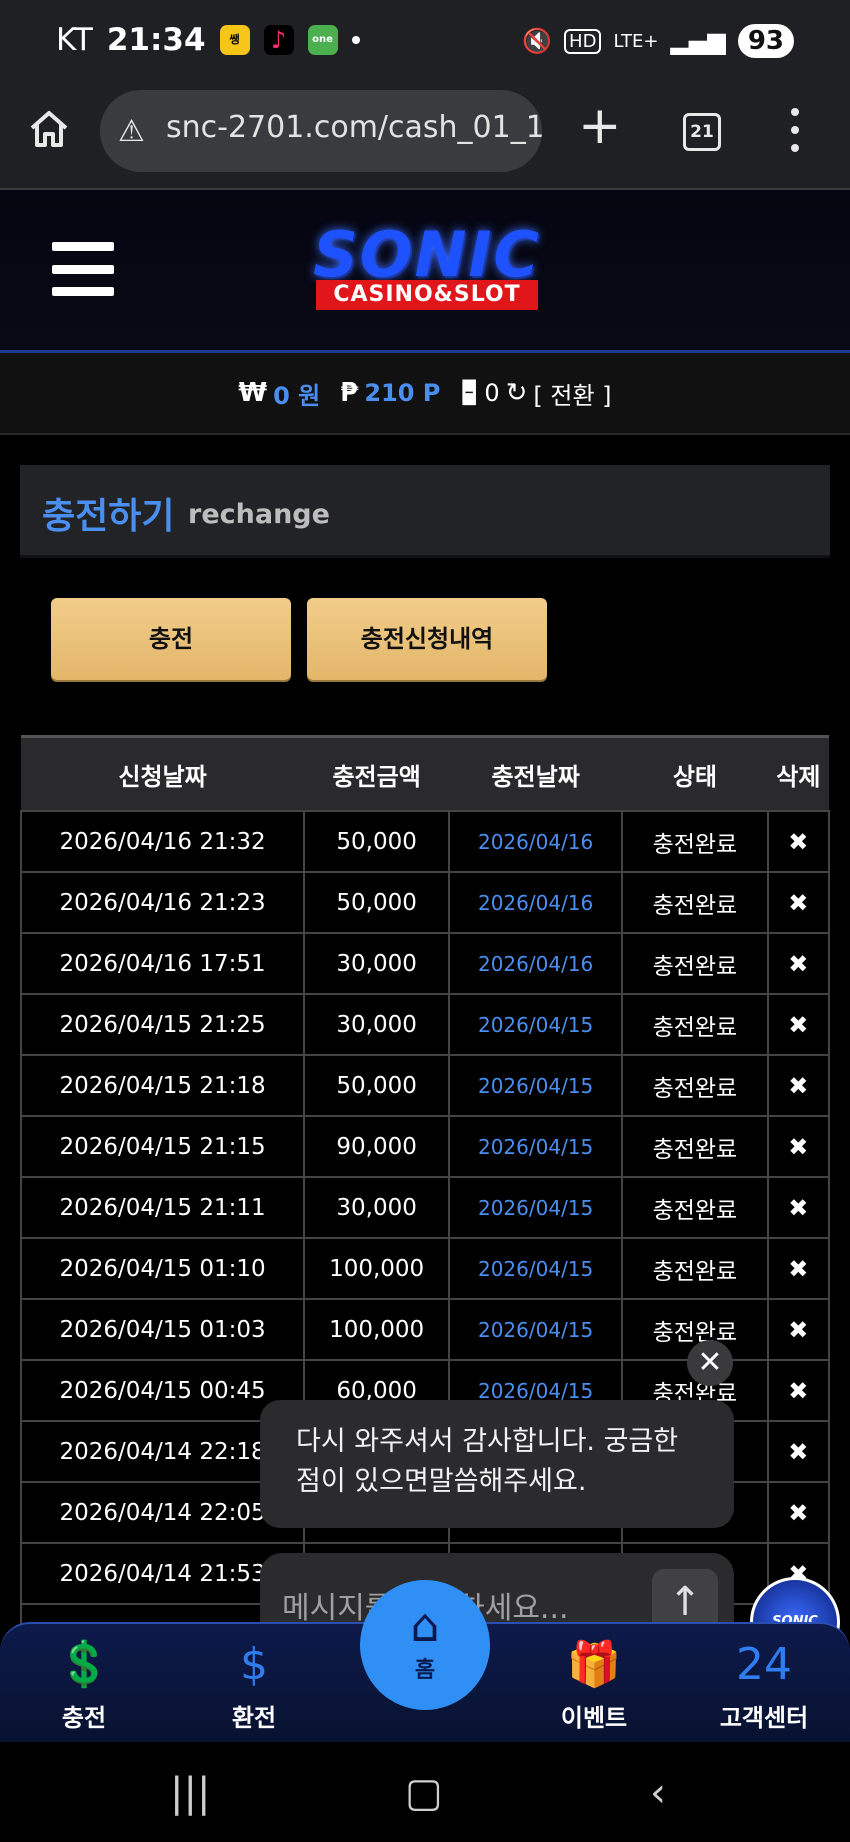 The image size is (850, 1842). What do you see at coordinates (425, 841) in the screenshot?
I see `table-row: 2026/04/16 21:32 50,000 2026/04/16 충전완료 ✖` at bounding box center [425, 841].